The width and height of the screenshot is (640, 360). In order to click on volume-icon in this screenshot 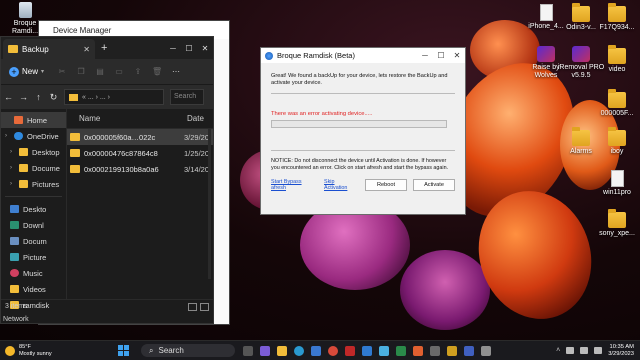, I will do `click(584, 350)`.